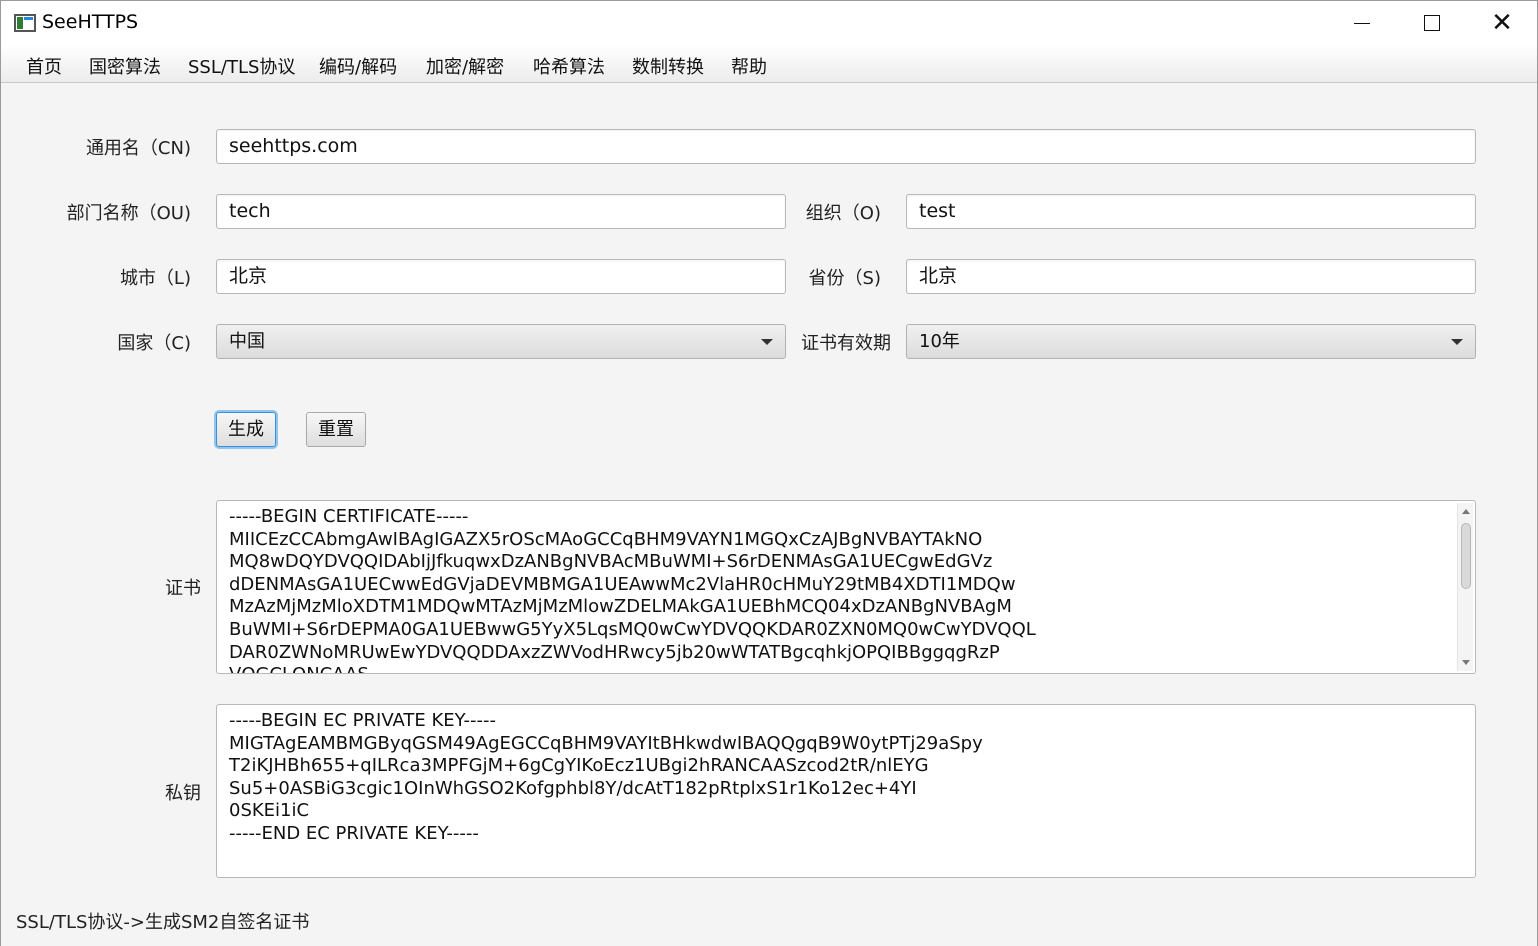 This screenshot has width=1538, height=946. I want to click on menu-help: 帮助, so click(749, 66).